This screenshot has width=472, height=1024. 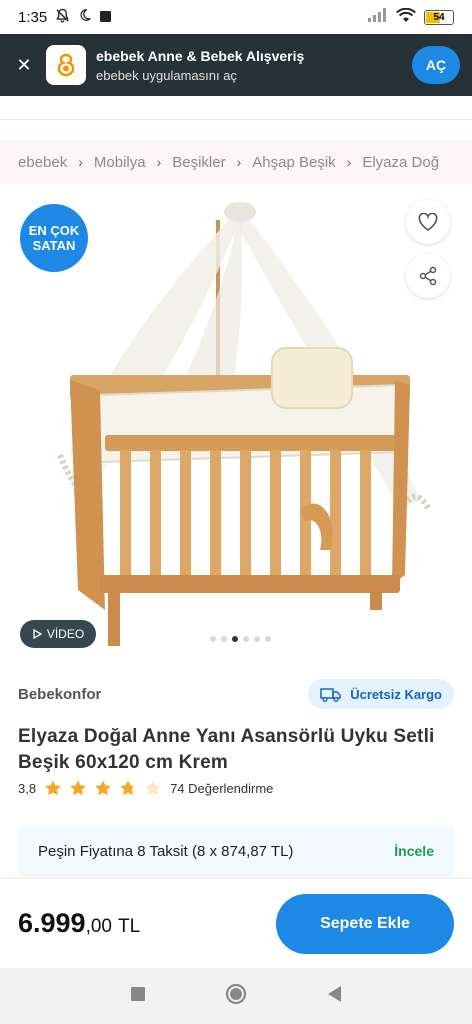 I want to click on wifi-icon, so click(x=406, y=17).